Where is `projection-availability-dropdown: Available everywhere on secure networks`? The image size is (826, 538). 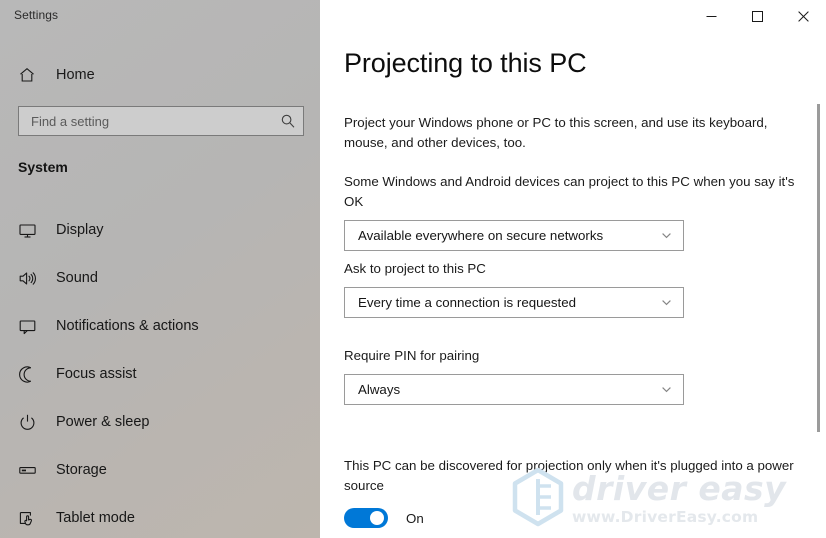 projection-availability-dropdown: Available everywhere on secure networks is located at coordinates (514, 235).